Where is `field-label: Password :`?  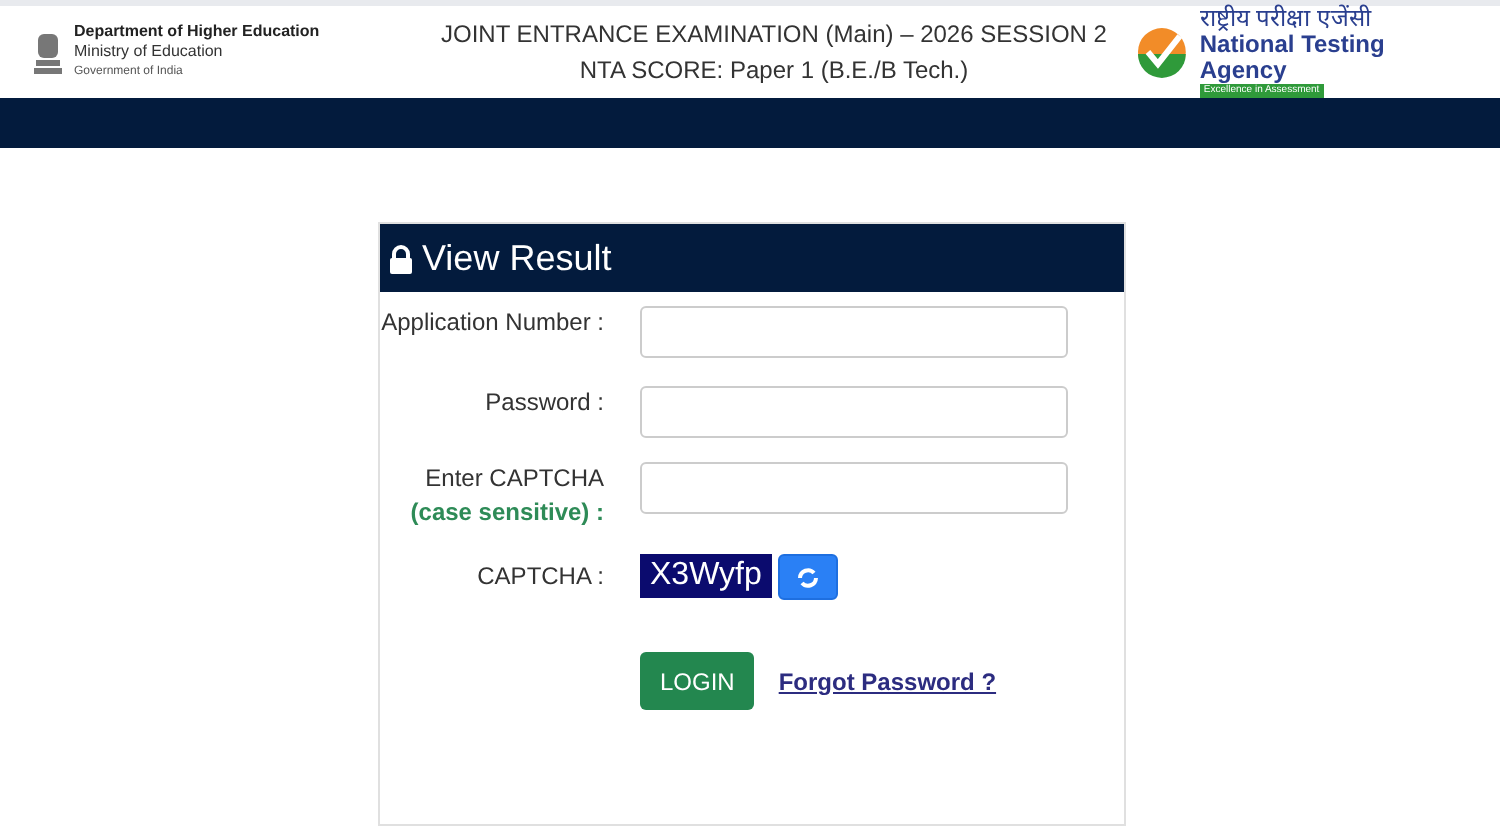
field-label: Password : is located at coordinates (544, 403).